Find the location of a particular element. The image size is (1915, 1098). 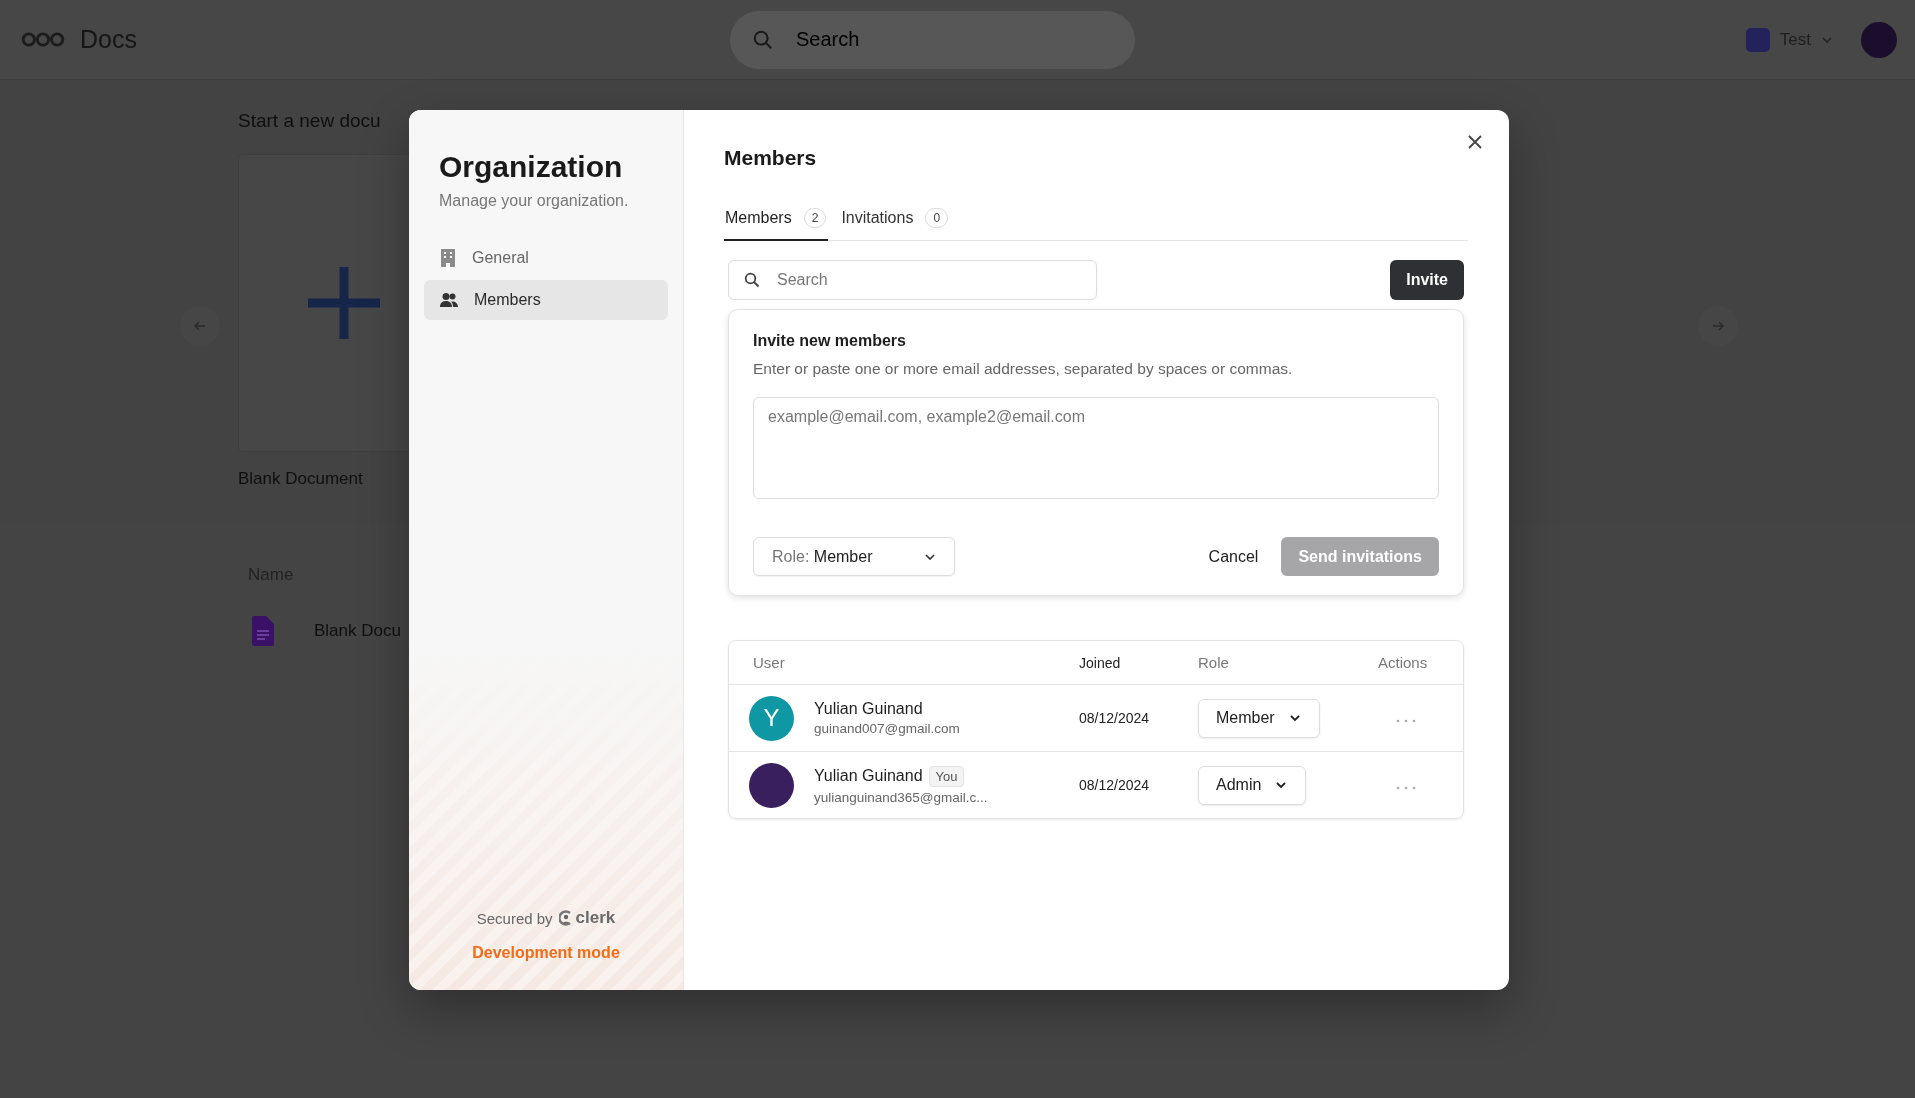

workspace-icon is located at coordinates (1757, 39).